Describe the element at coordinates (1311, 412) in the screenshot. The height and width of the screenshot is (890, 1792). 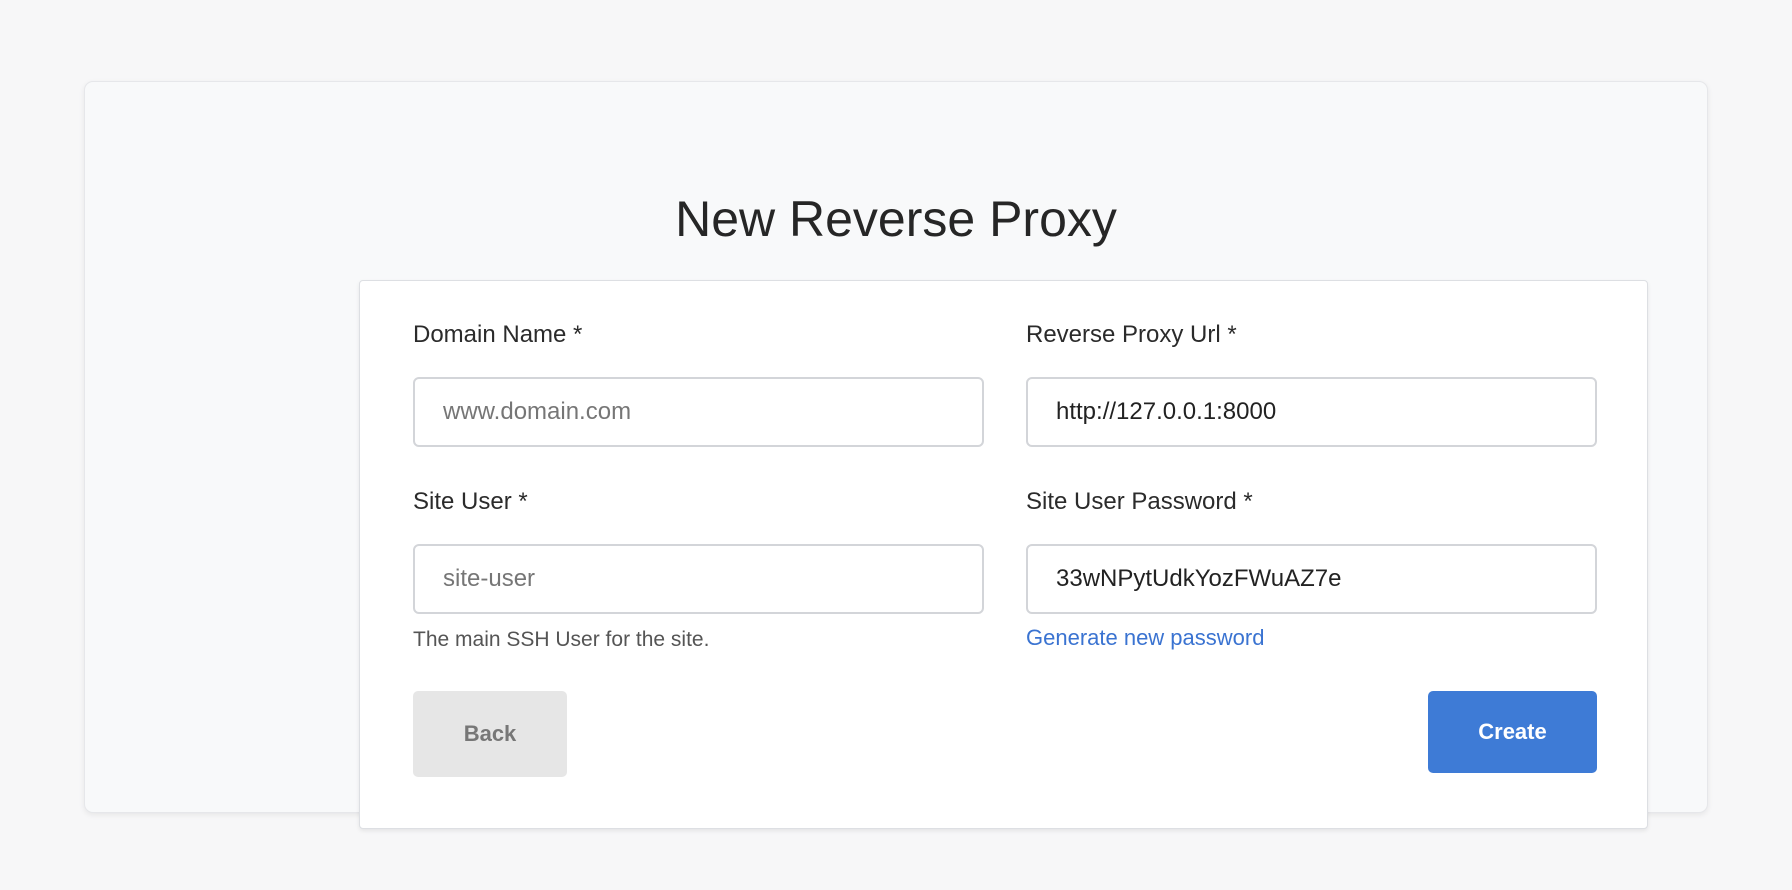
I see `reverse-proxy-url-input` at that location.